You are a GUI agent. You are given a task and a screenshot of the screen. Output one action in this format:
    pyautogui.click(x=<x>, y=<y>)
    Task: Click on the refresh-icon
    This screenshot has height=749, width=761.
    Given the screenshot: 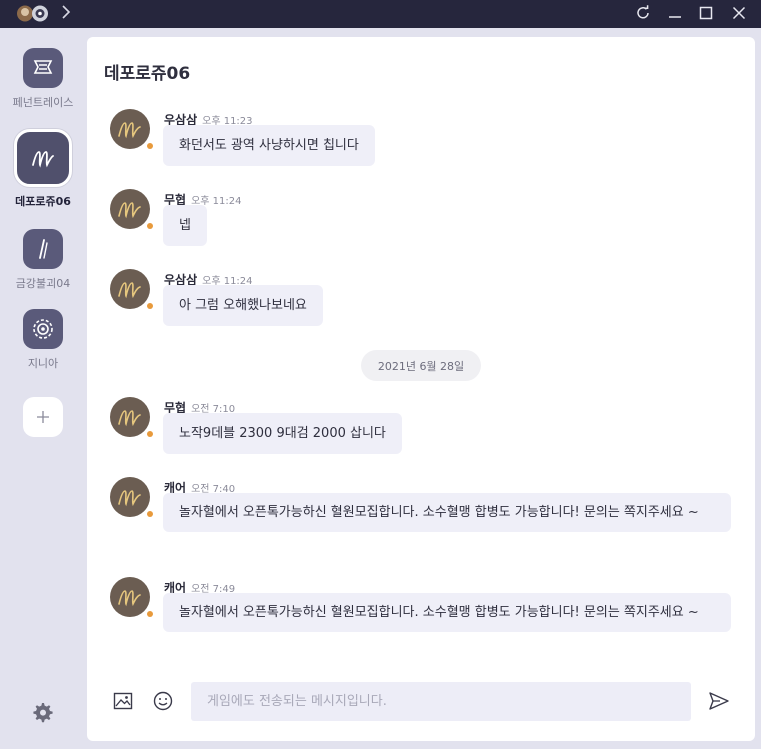 What is the action you would take?
    pyautogui.click(x=643, y=13)
    